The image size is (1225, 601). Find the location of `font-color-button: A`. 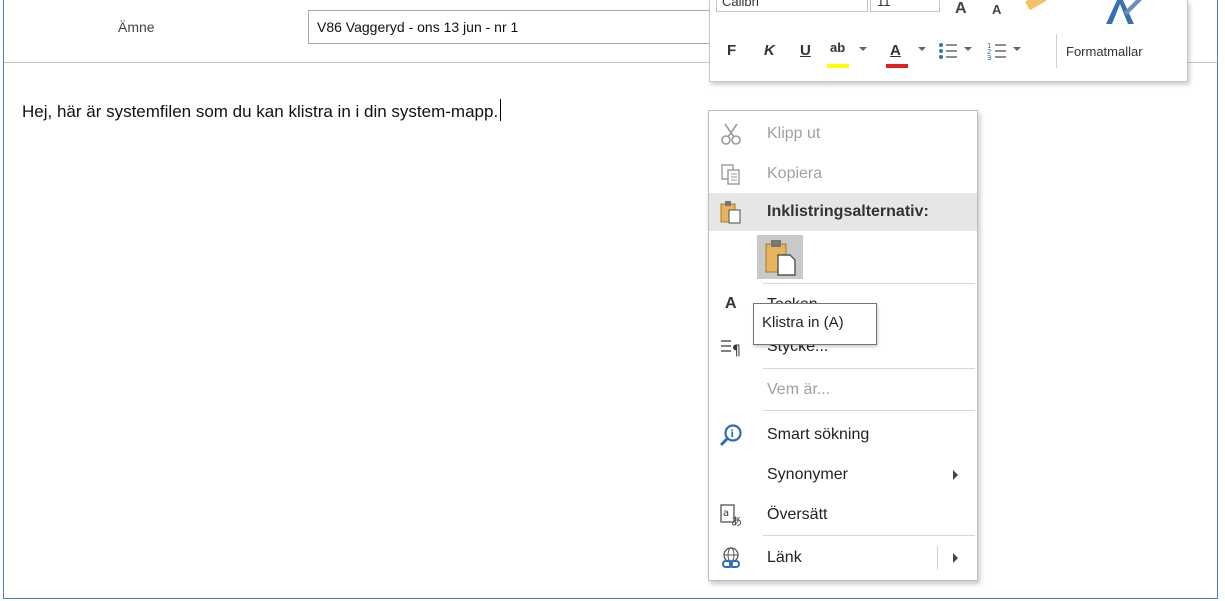

font-color-button: A is located at coordinates (895, 50).